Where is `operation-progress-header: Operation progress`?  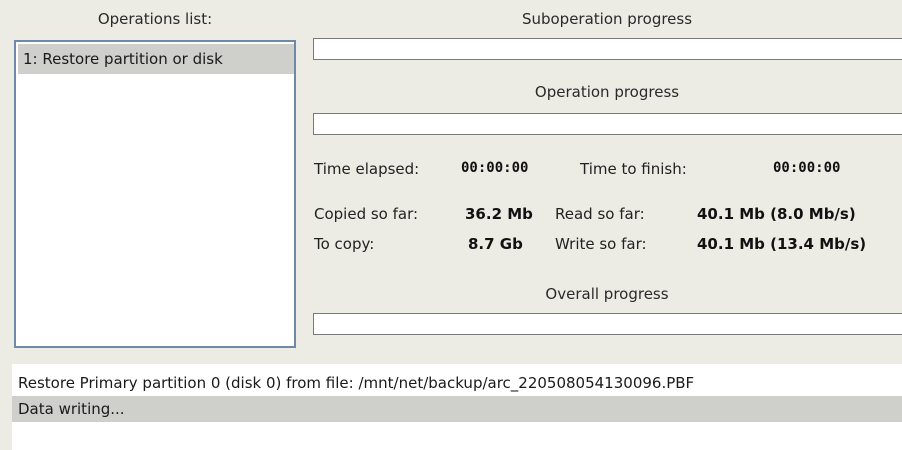 operation-progress-header: Operation progress is located at coordinates (607, 92).